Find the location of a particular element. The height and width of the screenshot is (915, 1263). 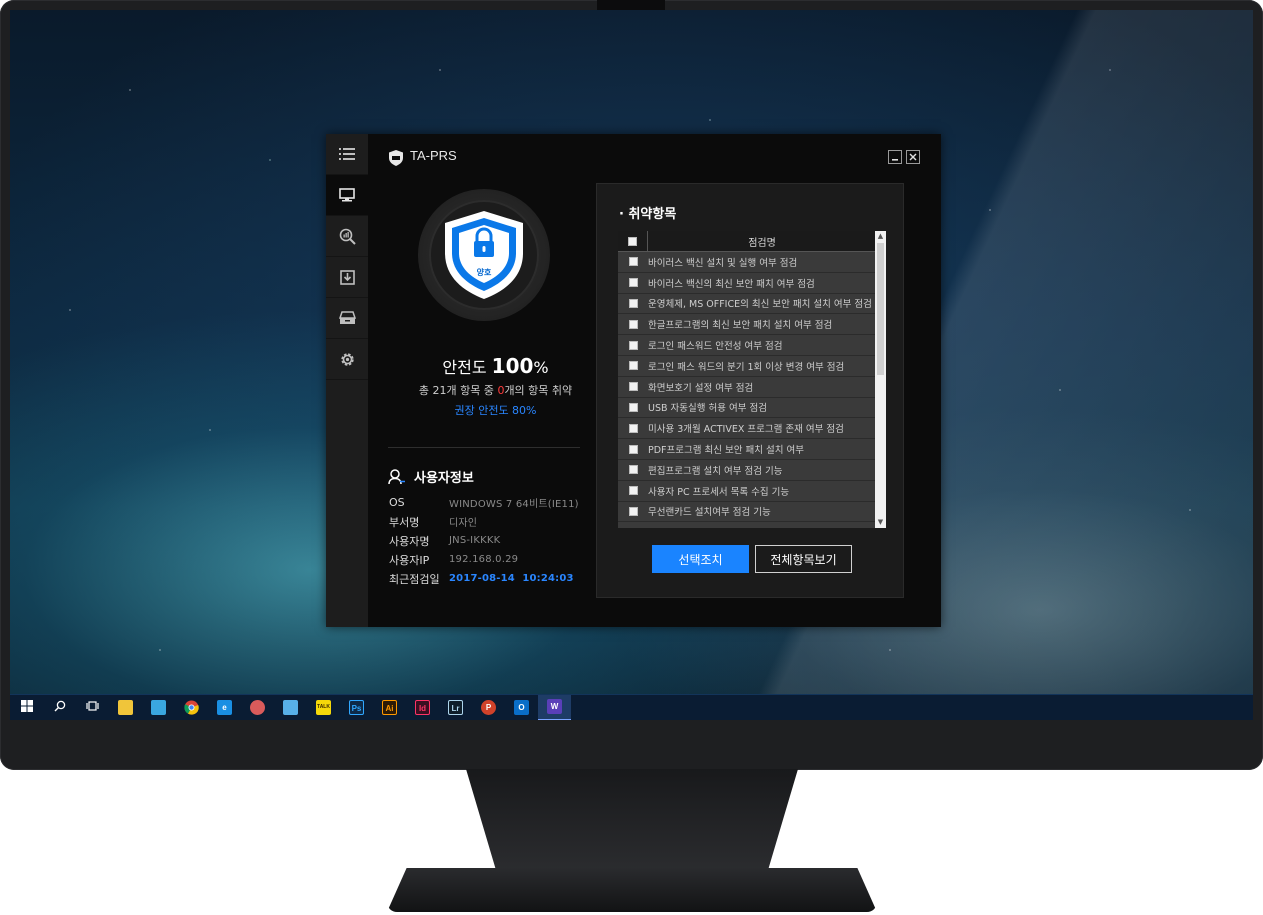

item-label: 무선랜카드 설치여부 점검 기능 is located at coordinates (709, 513).